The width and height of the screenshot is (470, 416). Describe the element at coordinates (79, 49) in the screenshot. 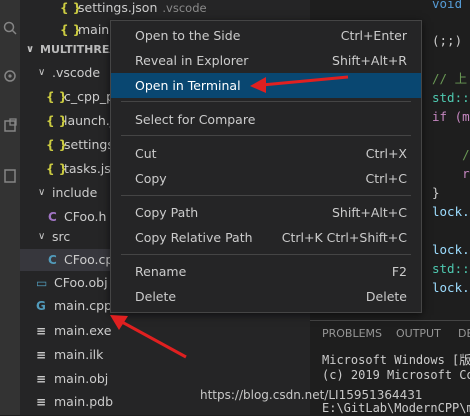

I see `section-title: MULTITHREA` at that location.